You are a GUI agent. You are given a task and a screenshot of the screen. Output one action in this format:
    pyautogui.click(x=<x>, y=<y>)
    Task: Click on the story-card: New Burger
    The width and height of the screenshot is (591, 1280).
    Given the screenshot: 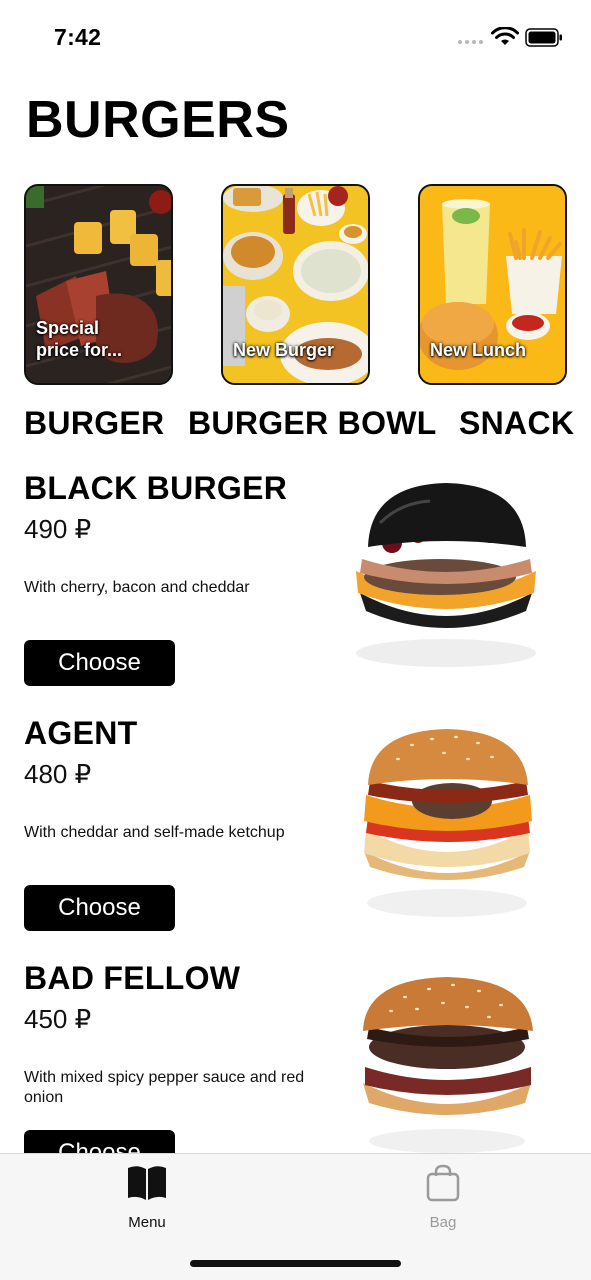 What is the action you would take?
    pyautogui.click(x=295, y=284)
    